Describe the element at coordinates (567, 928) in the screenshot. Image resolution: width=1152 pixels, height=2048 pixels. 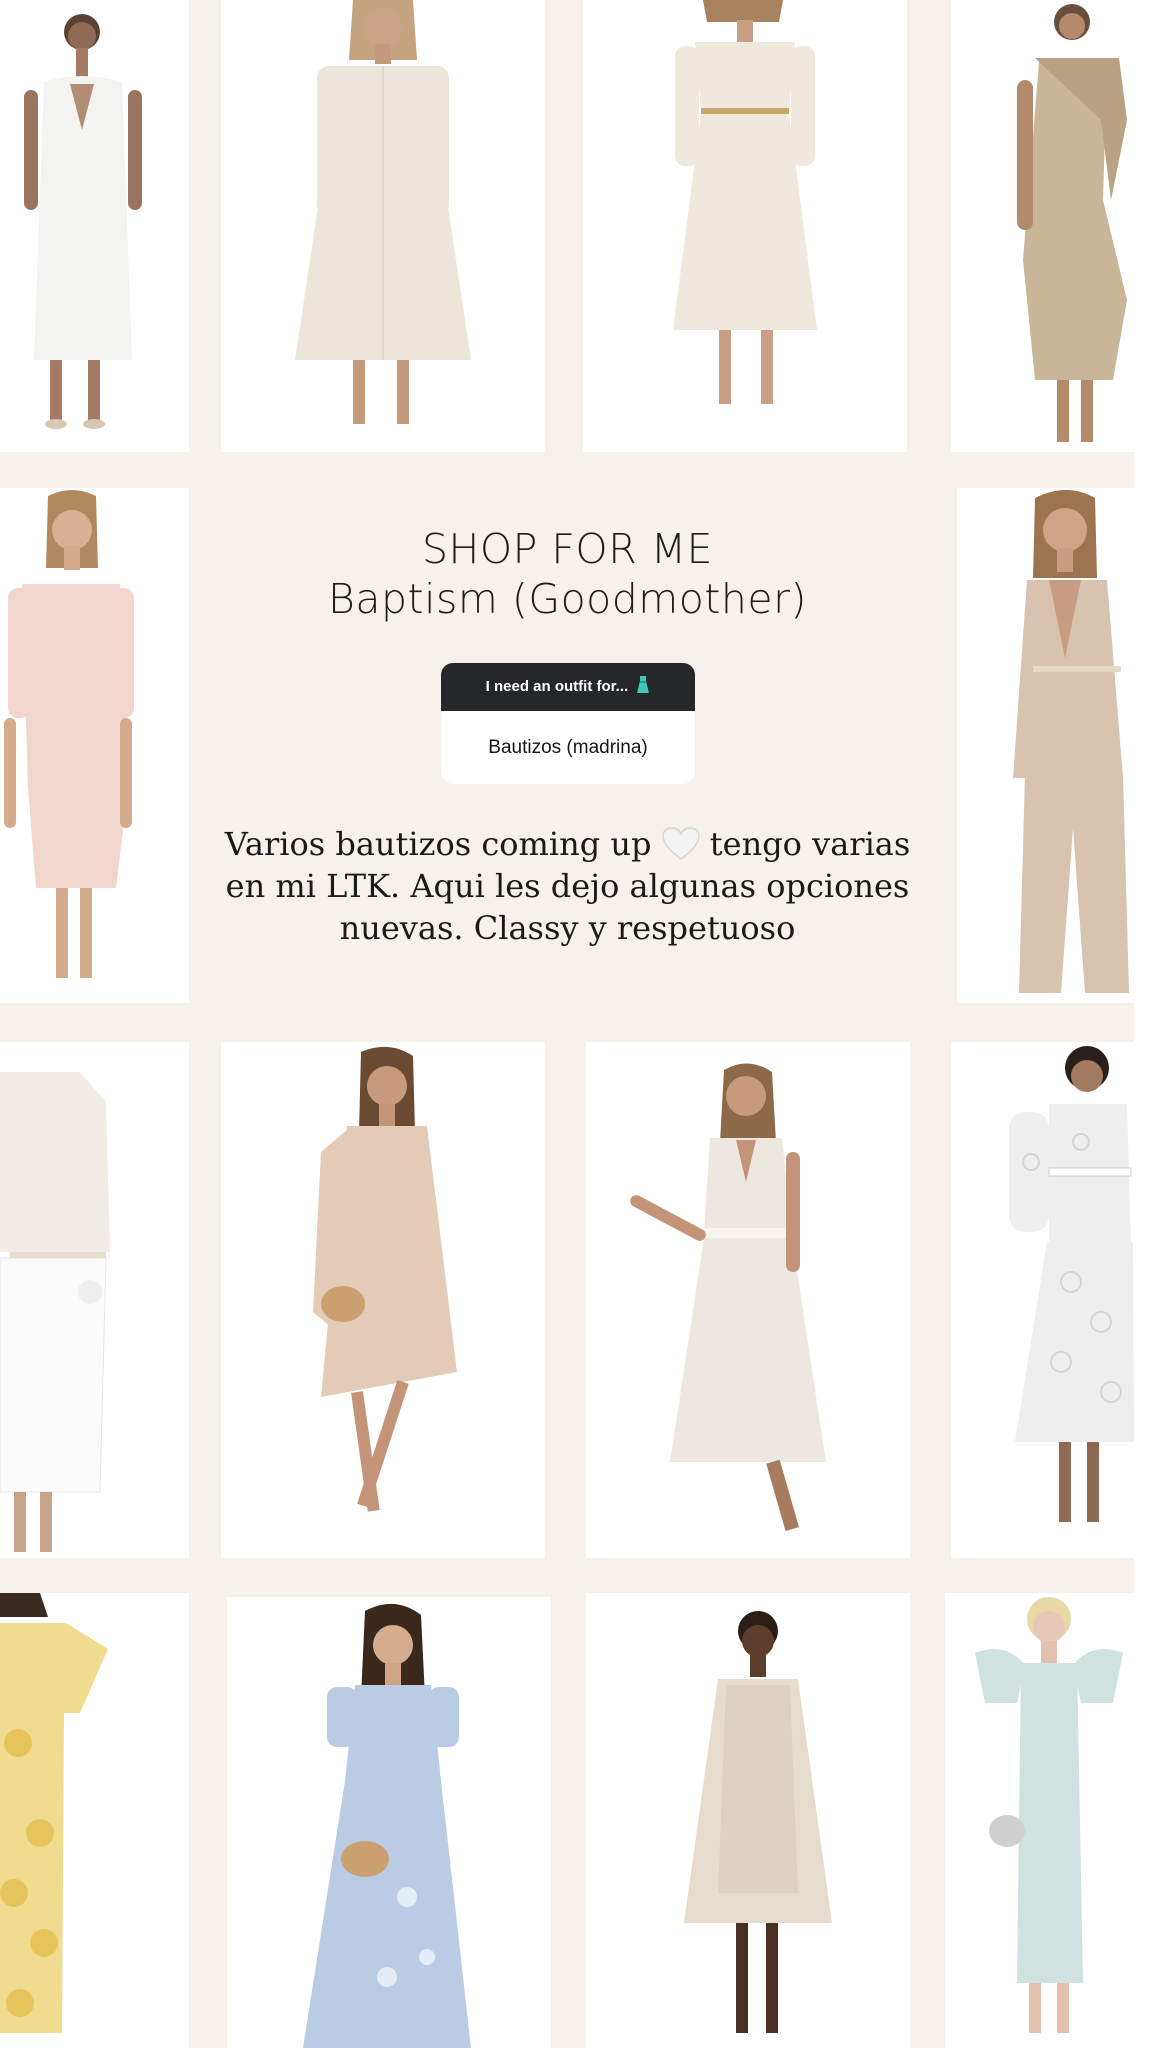
I see `caption-line-3: nuevas. Classy y respetuoso` at that location.